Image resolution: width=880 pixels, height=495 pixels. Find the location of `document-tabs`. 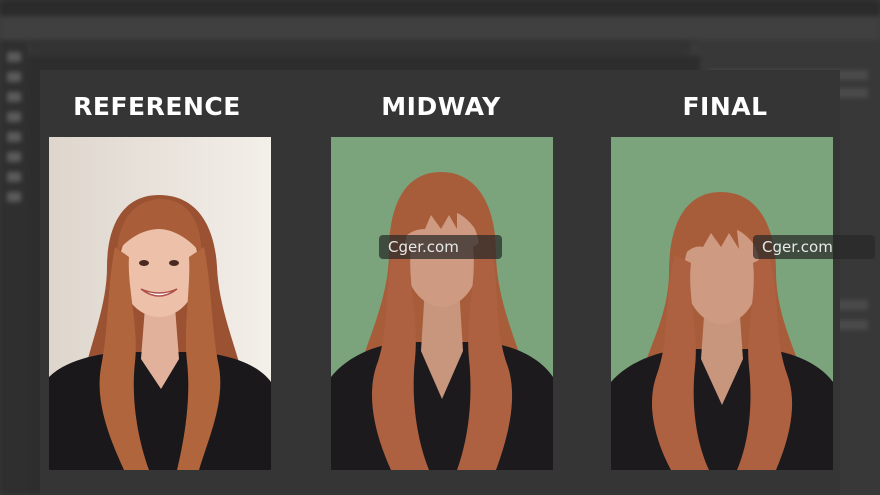

document-tabs is located at coordinates (360, 48).